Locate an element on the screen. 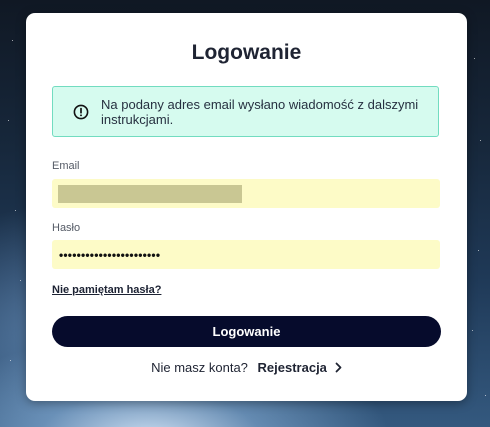  register-link-label: Rejestracja is located at coordinates (292, 367).